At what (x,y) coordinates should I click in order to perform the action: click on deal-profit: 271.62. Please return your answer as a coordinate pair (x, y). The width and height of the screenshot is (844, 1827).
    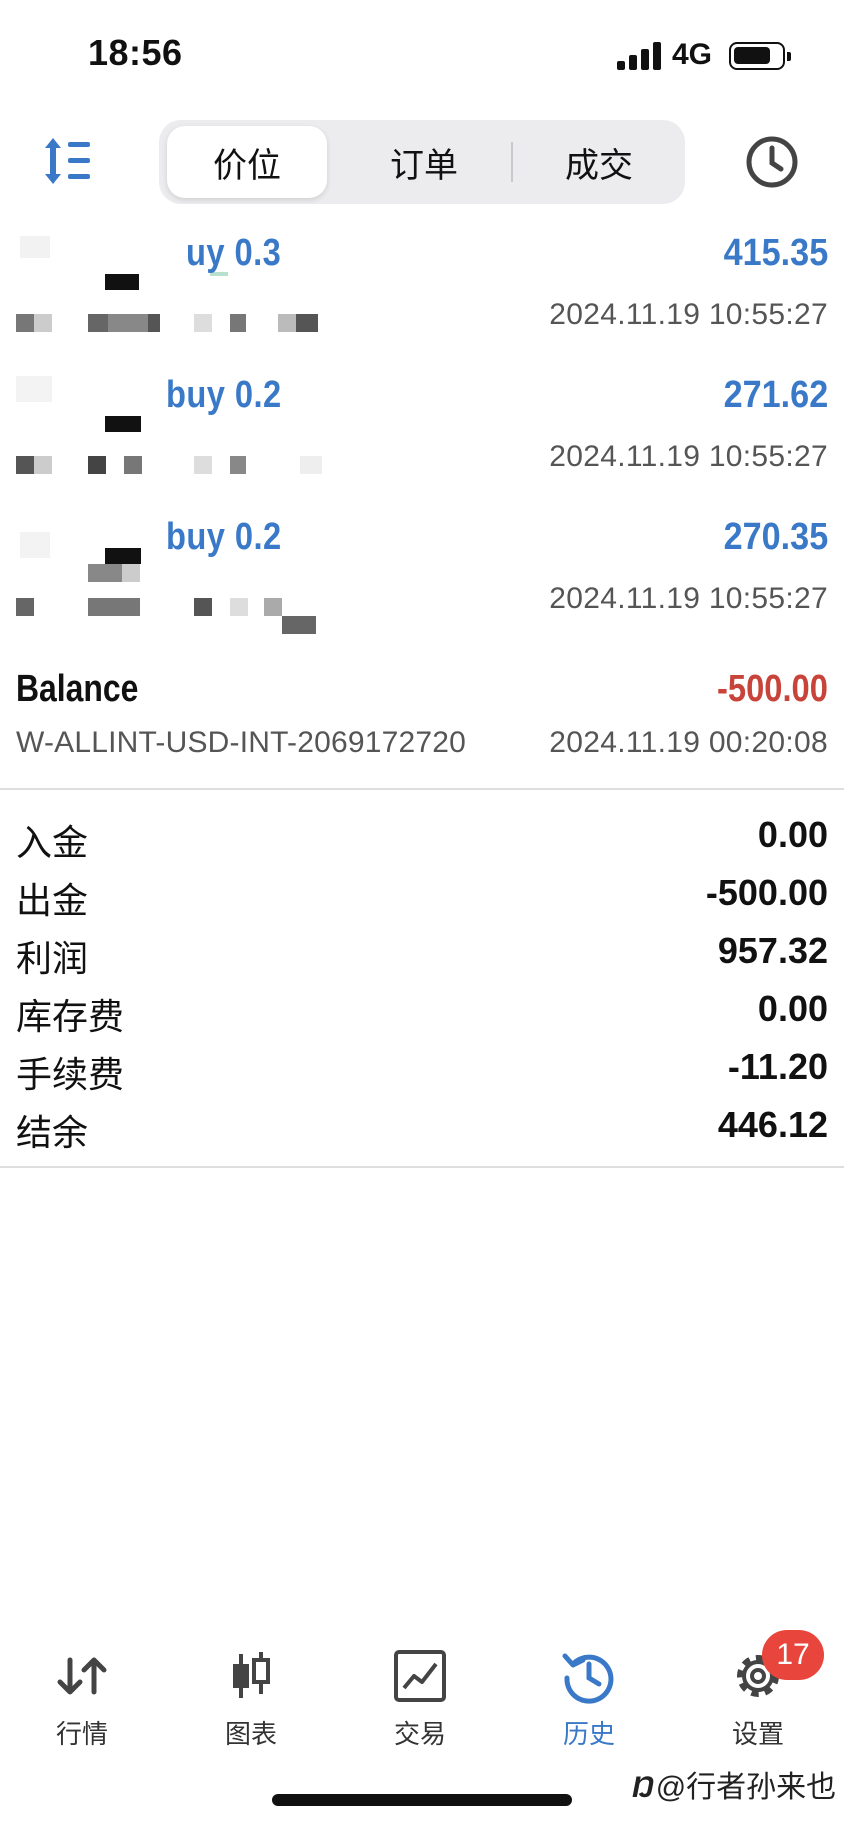
    Looking at the image, I should click on (775, 395).